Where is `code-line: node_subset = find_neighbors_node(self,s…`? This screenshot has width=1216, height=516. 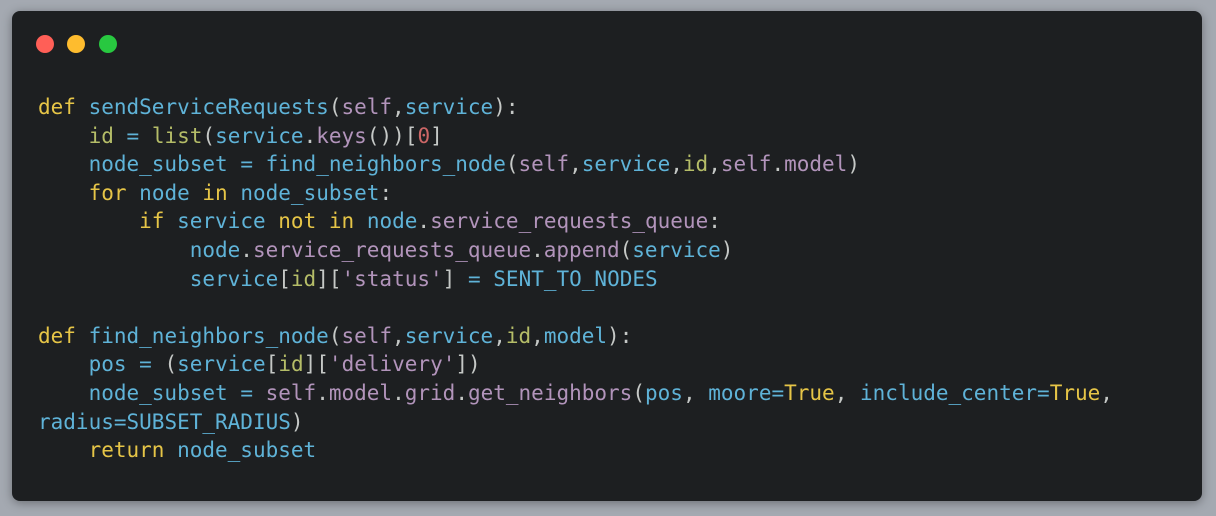 code-line: node_subset = find_neighbors_node(self,s… is located at coordinates (474, 164).